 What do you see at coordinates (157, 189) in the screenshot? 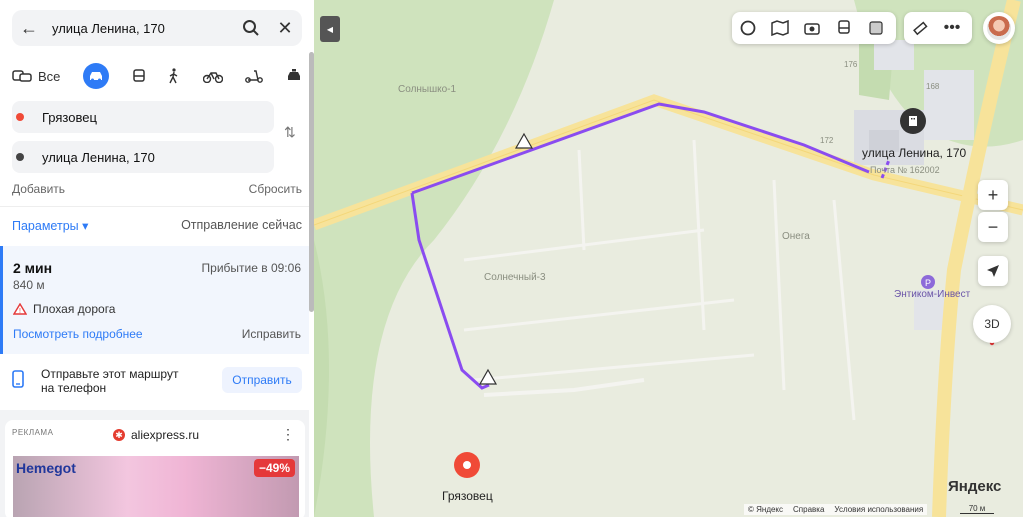
I see `route-points-actions: Добавить Сбросить` at bounding box center [157, 189].